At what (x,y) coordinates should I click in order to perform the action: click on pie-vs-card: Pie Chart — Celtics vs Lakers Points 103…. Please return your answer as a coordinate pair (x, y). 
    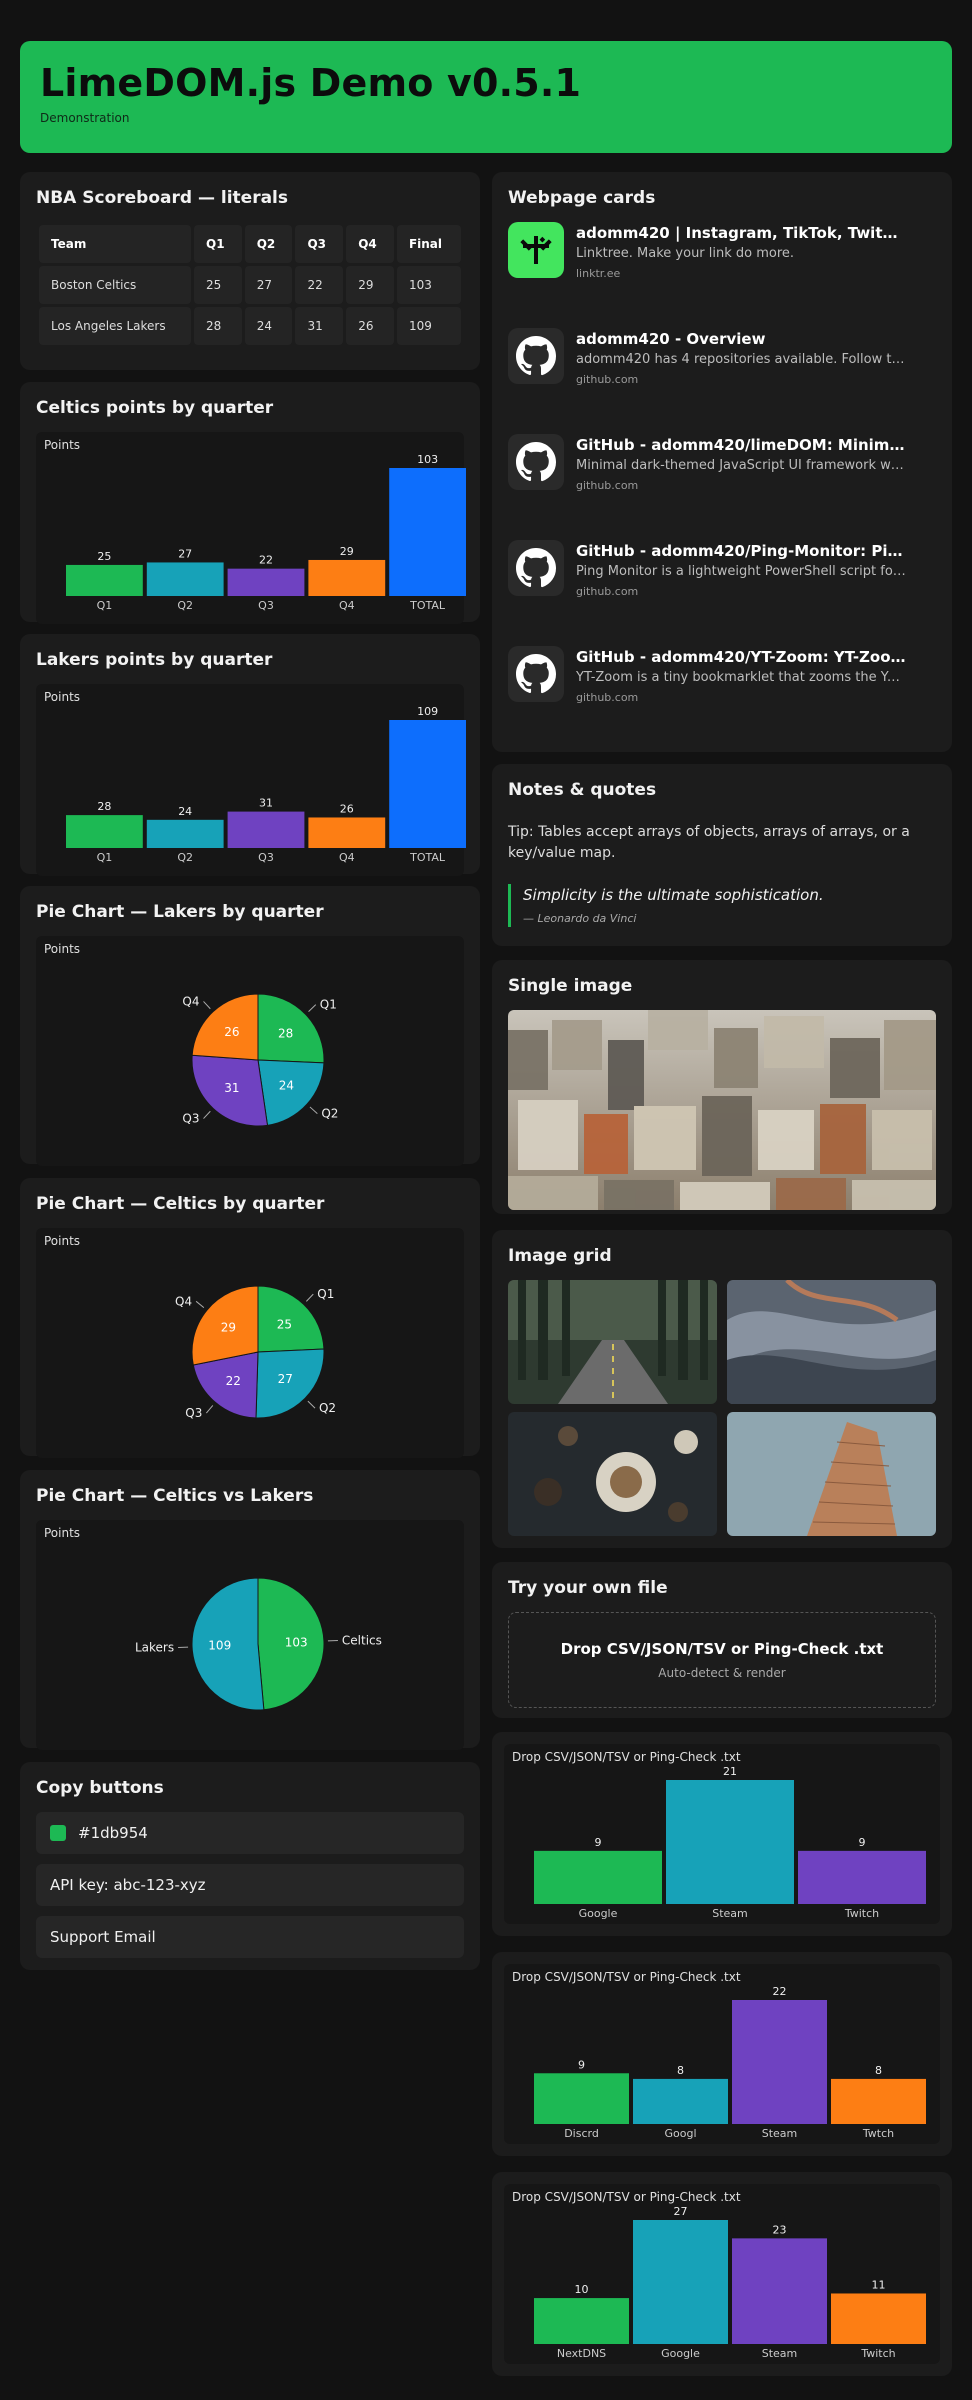
    Looking at the image, I should click on (250, 1610).